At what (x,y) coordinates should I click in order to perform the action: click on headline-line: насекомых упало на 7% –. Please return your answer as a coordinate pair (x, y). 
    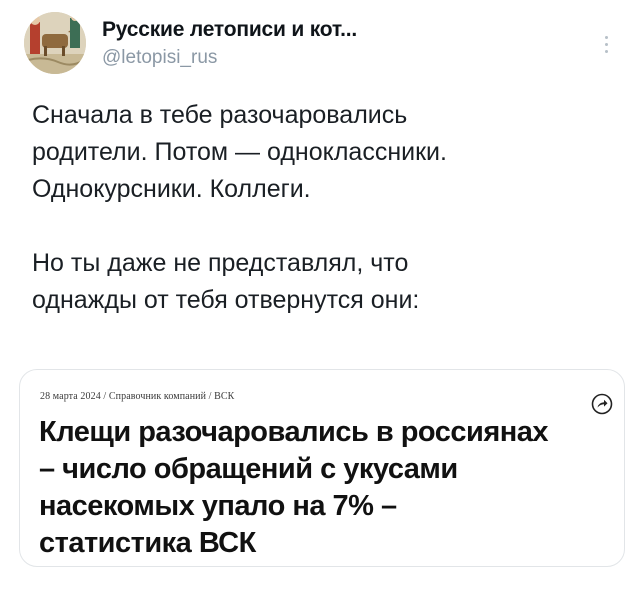
    Looking at the image, I should click on (218, 506).